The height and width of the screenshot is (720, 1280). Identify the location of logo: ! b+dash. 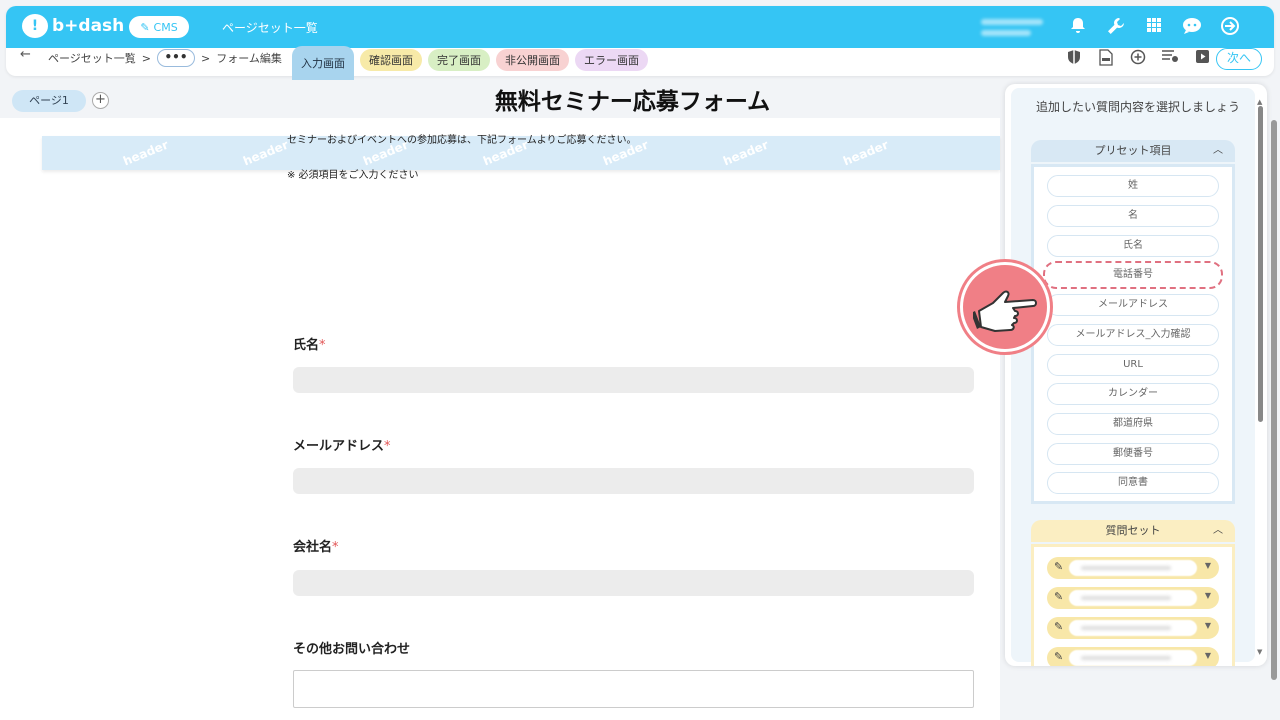
(73, 26).